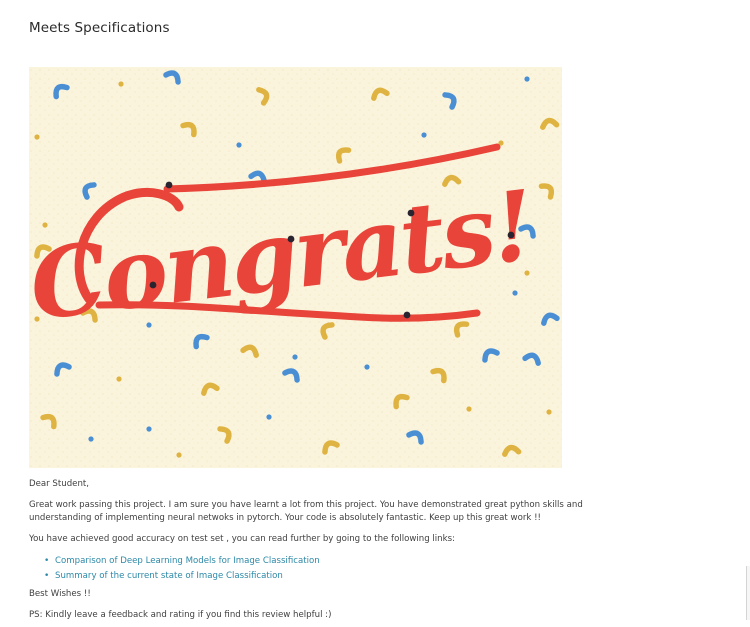 The image size is (750, 627). I want to click on review-heading: Meets Specifications, so click(99, 28).